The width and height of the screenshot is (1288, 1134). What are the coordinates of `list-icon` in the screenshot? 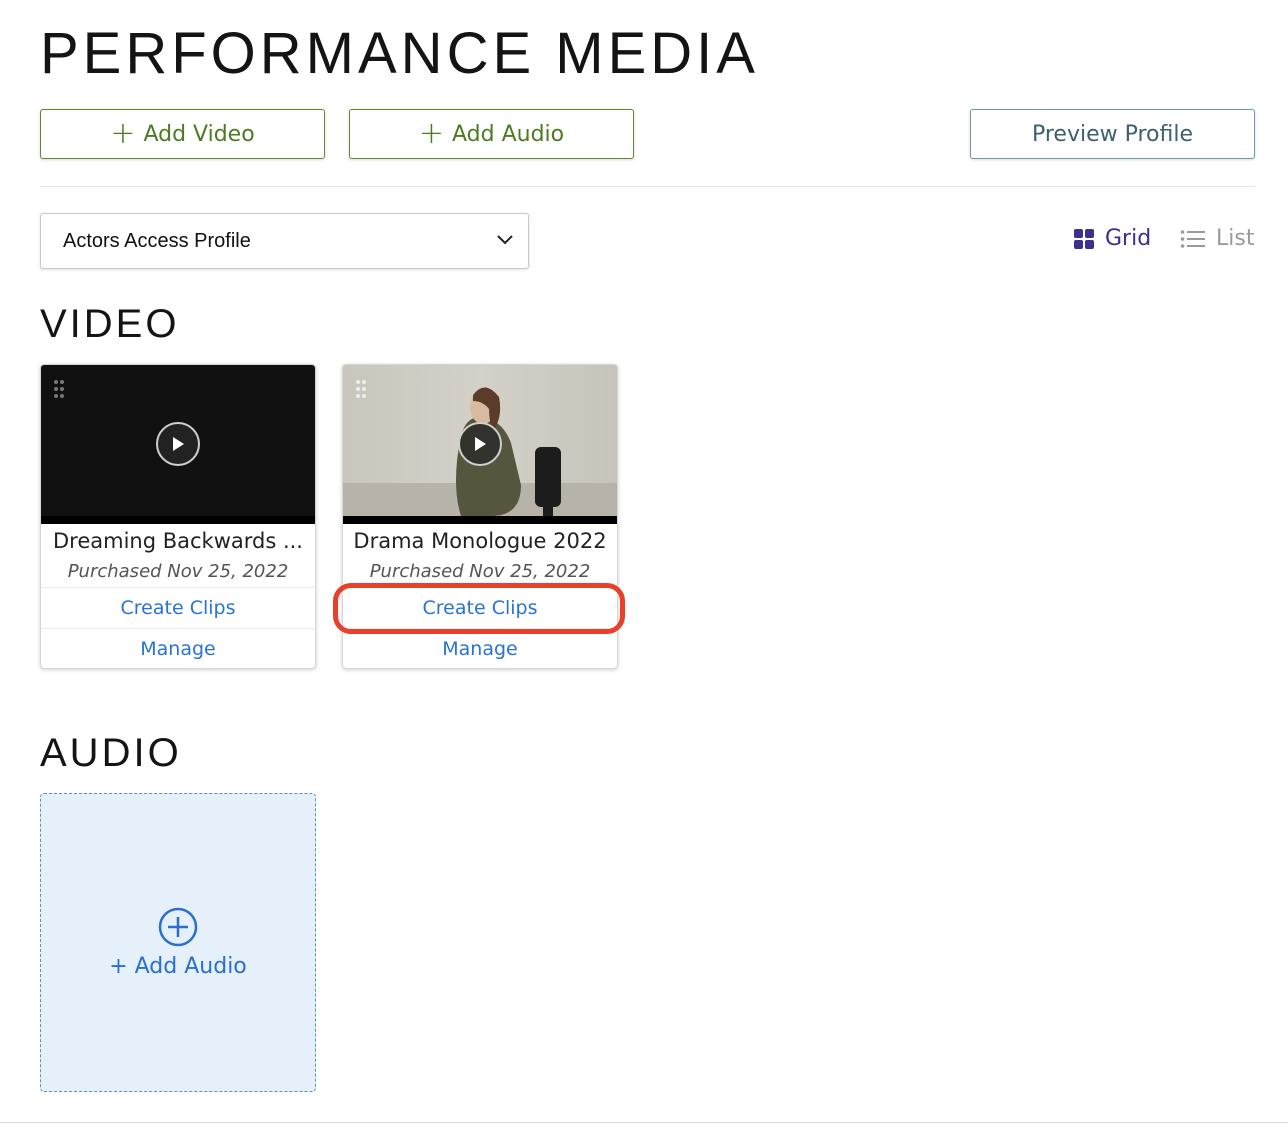 It's located at (1192, 238).